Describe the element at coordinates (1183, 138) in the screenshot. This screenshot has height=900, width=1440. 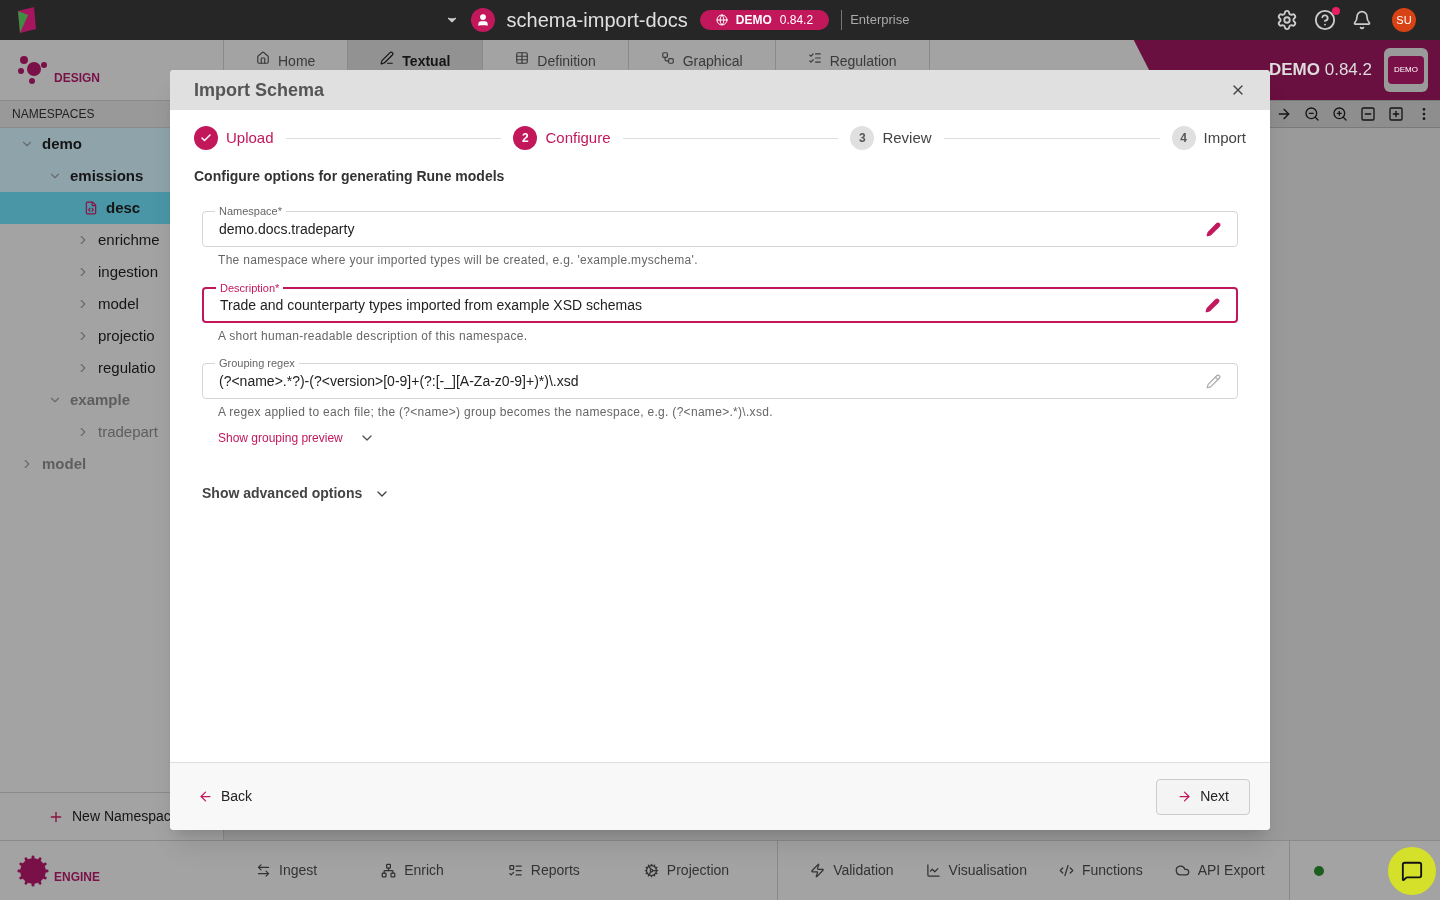
I see `step-number: 4` at that location.